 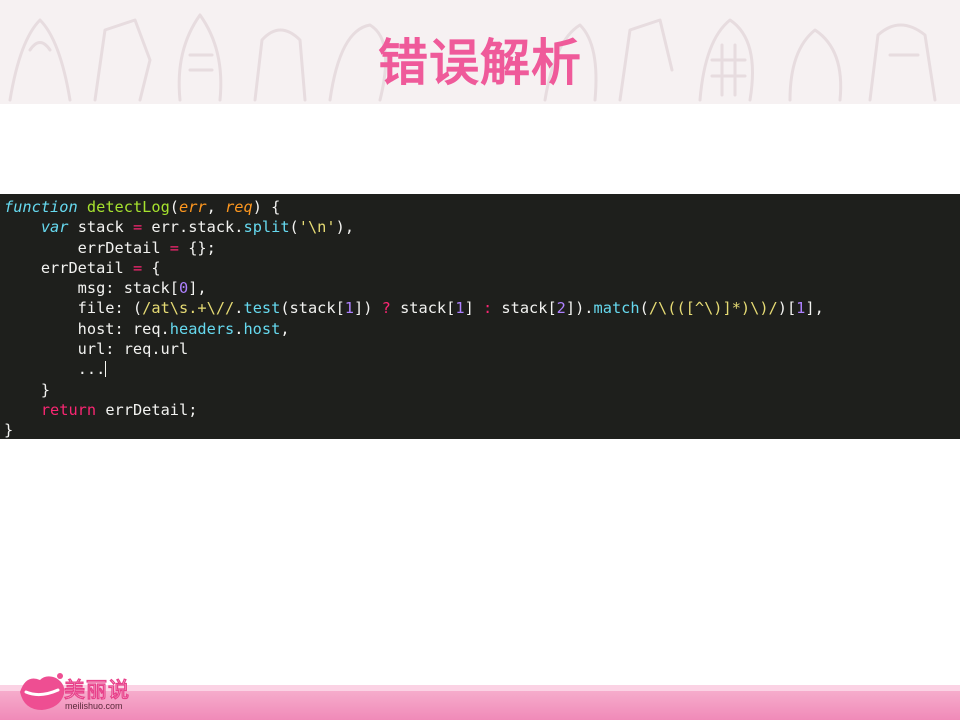 I want to click on function-name: detectLog, so click(x=128, y=207).